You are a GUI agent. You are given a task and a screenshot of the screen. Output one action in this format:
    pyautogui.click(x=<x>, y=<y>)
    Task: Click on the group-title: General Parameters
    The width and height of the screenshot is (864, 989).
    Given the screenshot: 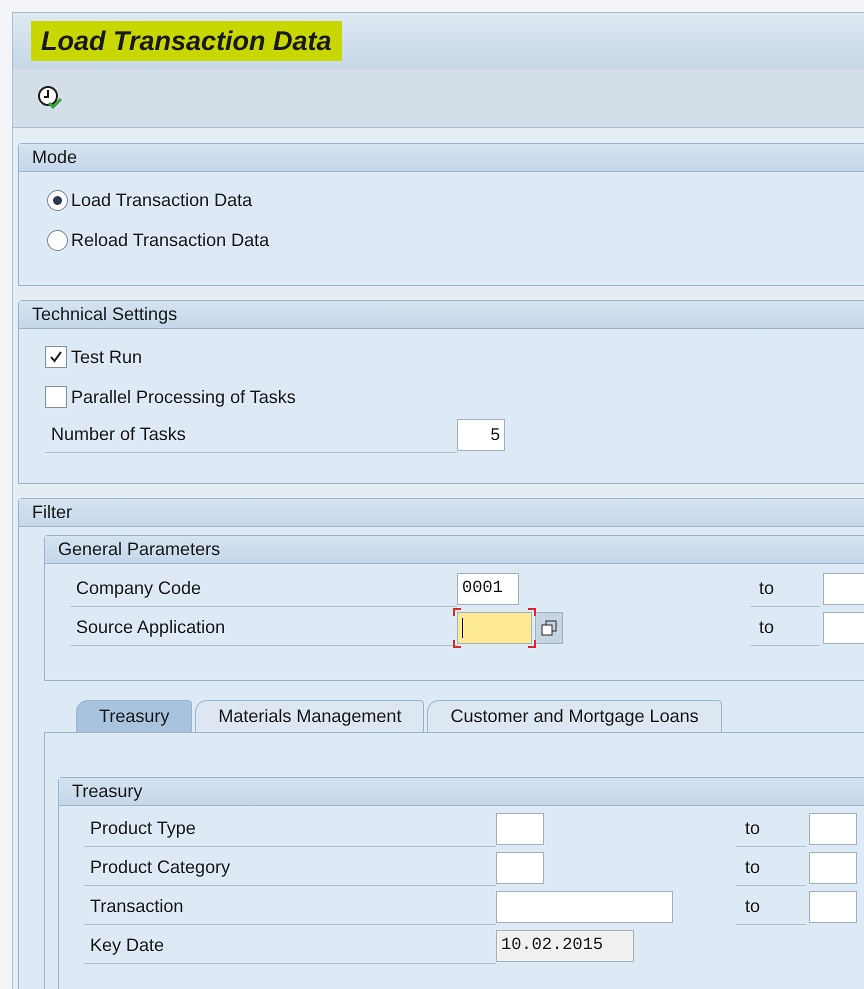 What is the action you would take?
    pyautogui.click(x=139, y=549)
    